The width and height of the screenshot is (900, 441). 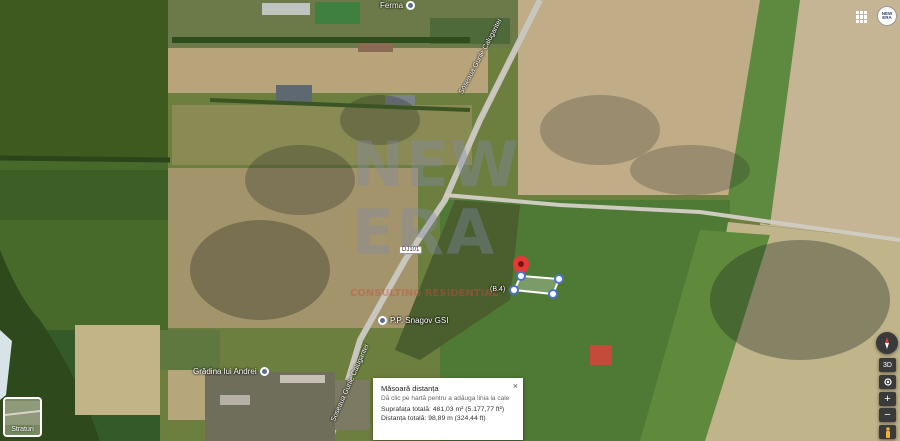 What do you see at coordinates (22, 413) in the screenshot?
I see `layers-thumbnail` at bounding box center [22, 413].